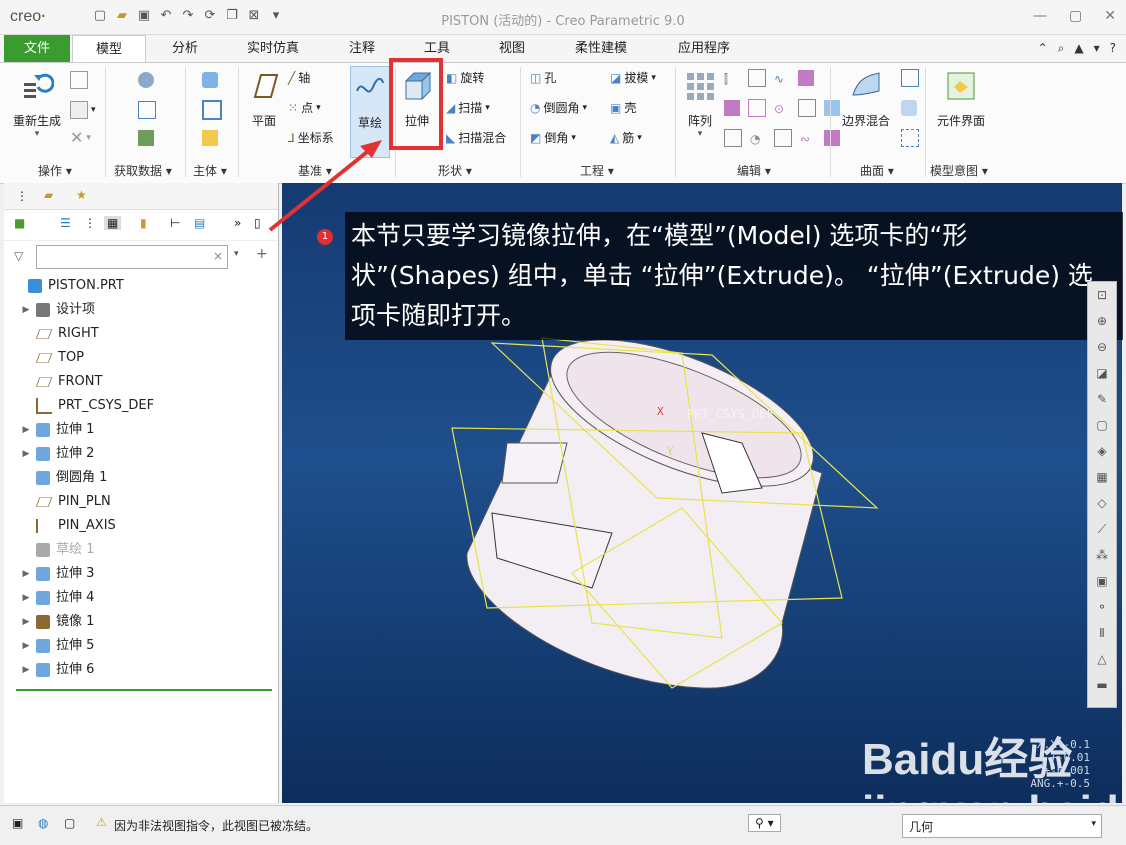 The height and width of the screenshot is (845, 1126). Describe the element at coordinates (1093, 824) in the screenshot. I see `chevron-down-icon: ▾` at that location.